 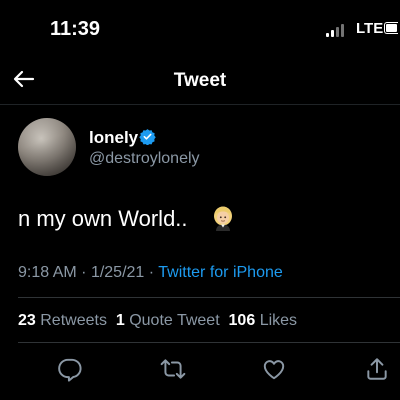 What do you see at coordinates (391, 28) in the screenshot?
I see `battery-icon` at bounding box center [391, 28].